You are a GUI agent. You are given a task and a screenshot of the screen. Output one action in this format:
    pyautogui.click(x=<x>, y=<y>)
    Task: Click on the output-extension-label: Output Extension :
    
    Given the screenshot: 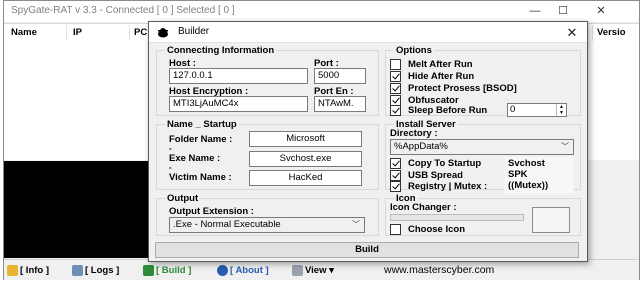 What is the action you would take?
    pyautogui.click(x=211, y=211)
    